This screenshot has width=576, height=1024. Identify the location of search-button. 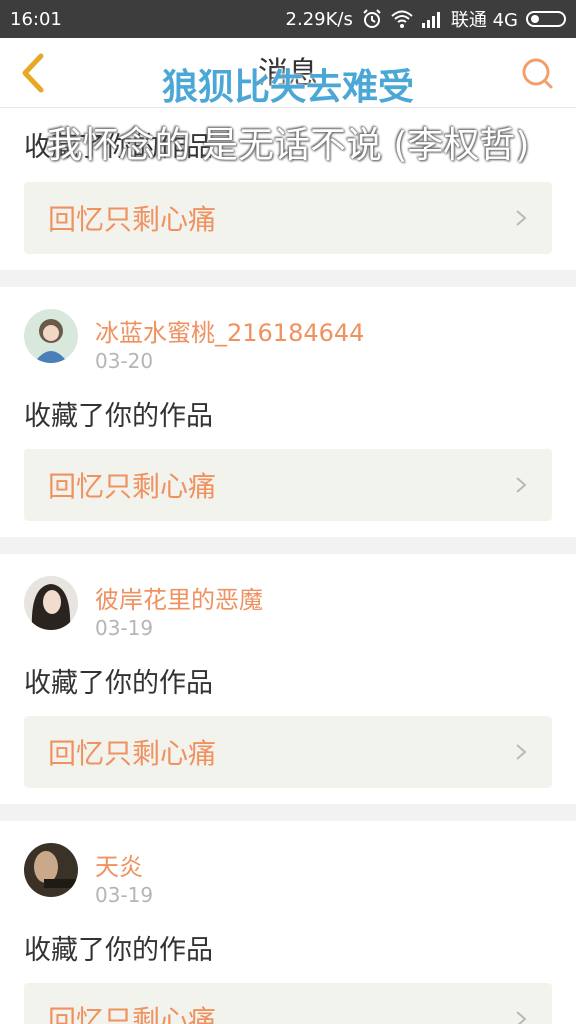
(538, 74).